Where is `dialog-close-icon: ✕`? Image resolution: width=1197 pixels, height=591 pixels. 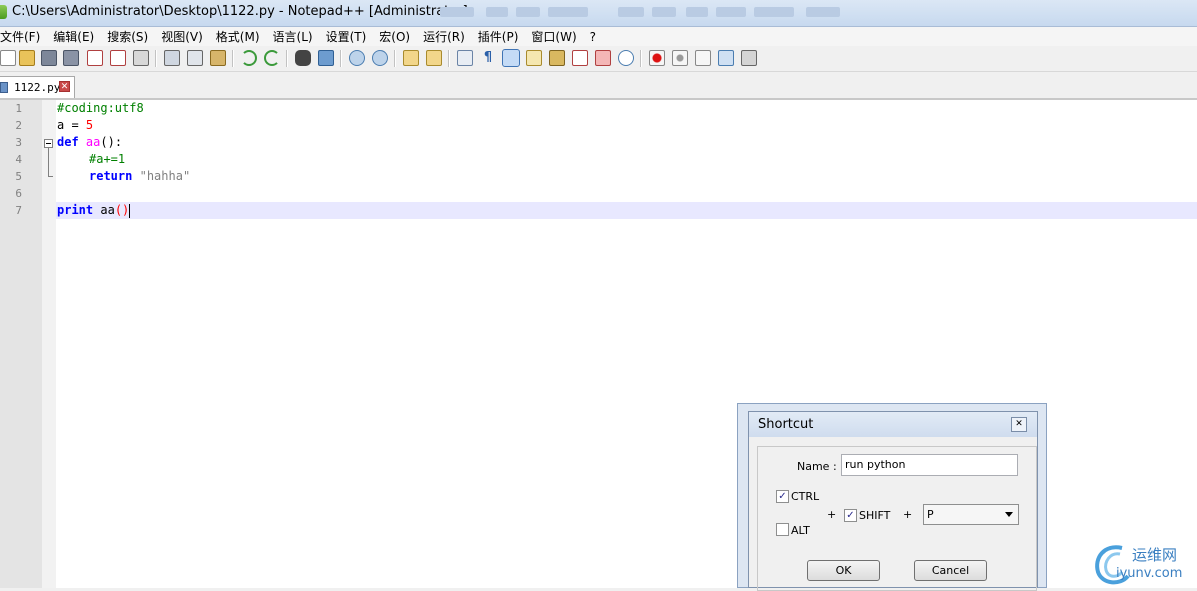 dialog-close-icon: ✕ is located at coordinates (1019, 424).